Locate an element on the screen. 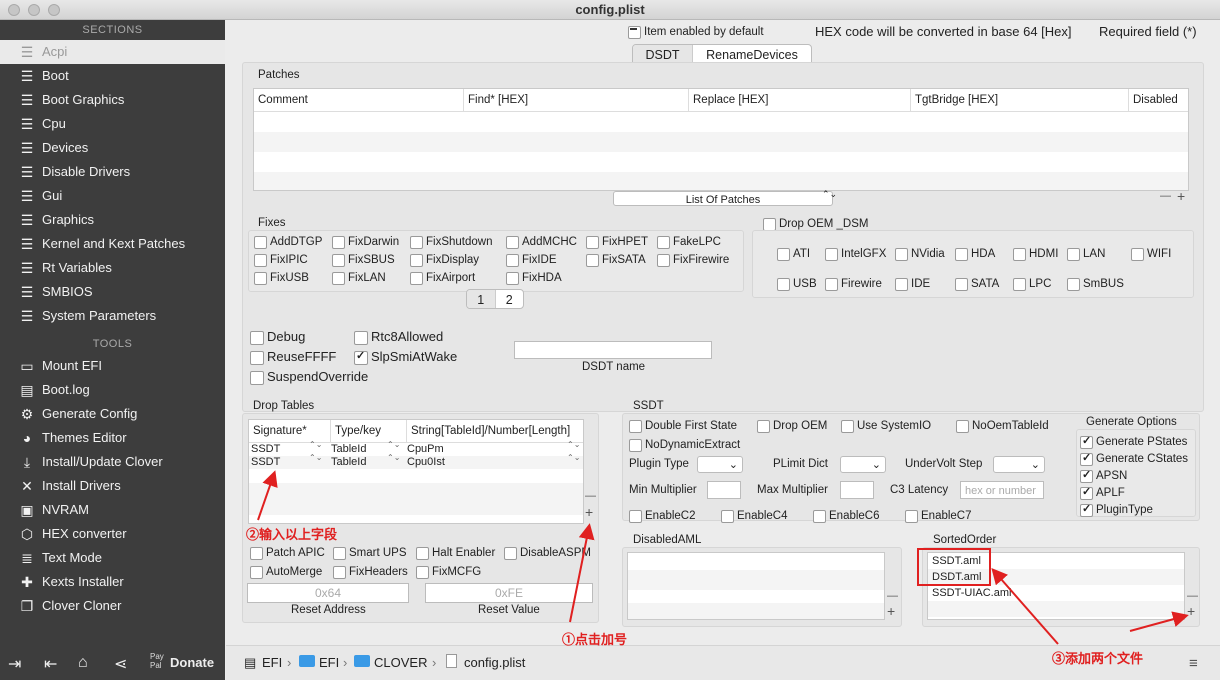 This screenshot has height=680, width=1220. sidebar-tool-themes-editor: ◕ Themes Editor is located at coordinates (112, 438).